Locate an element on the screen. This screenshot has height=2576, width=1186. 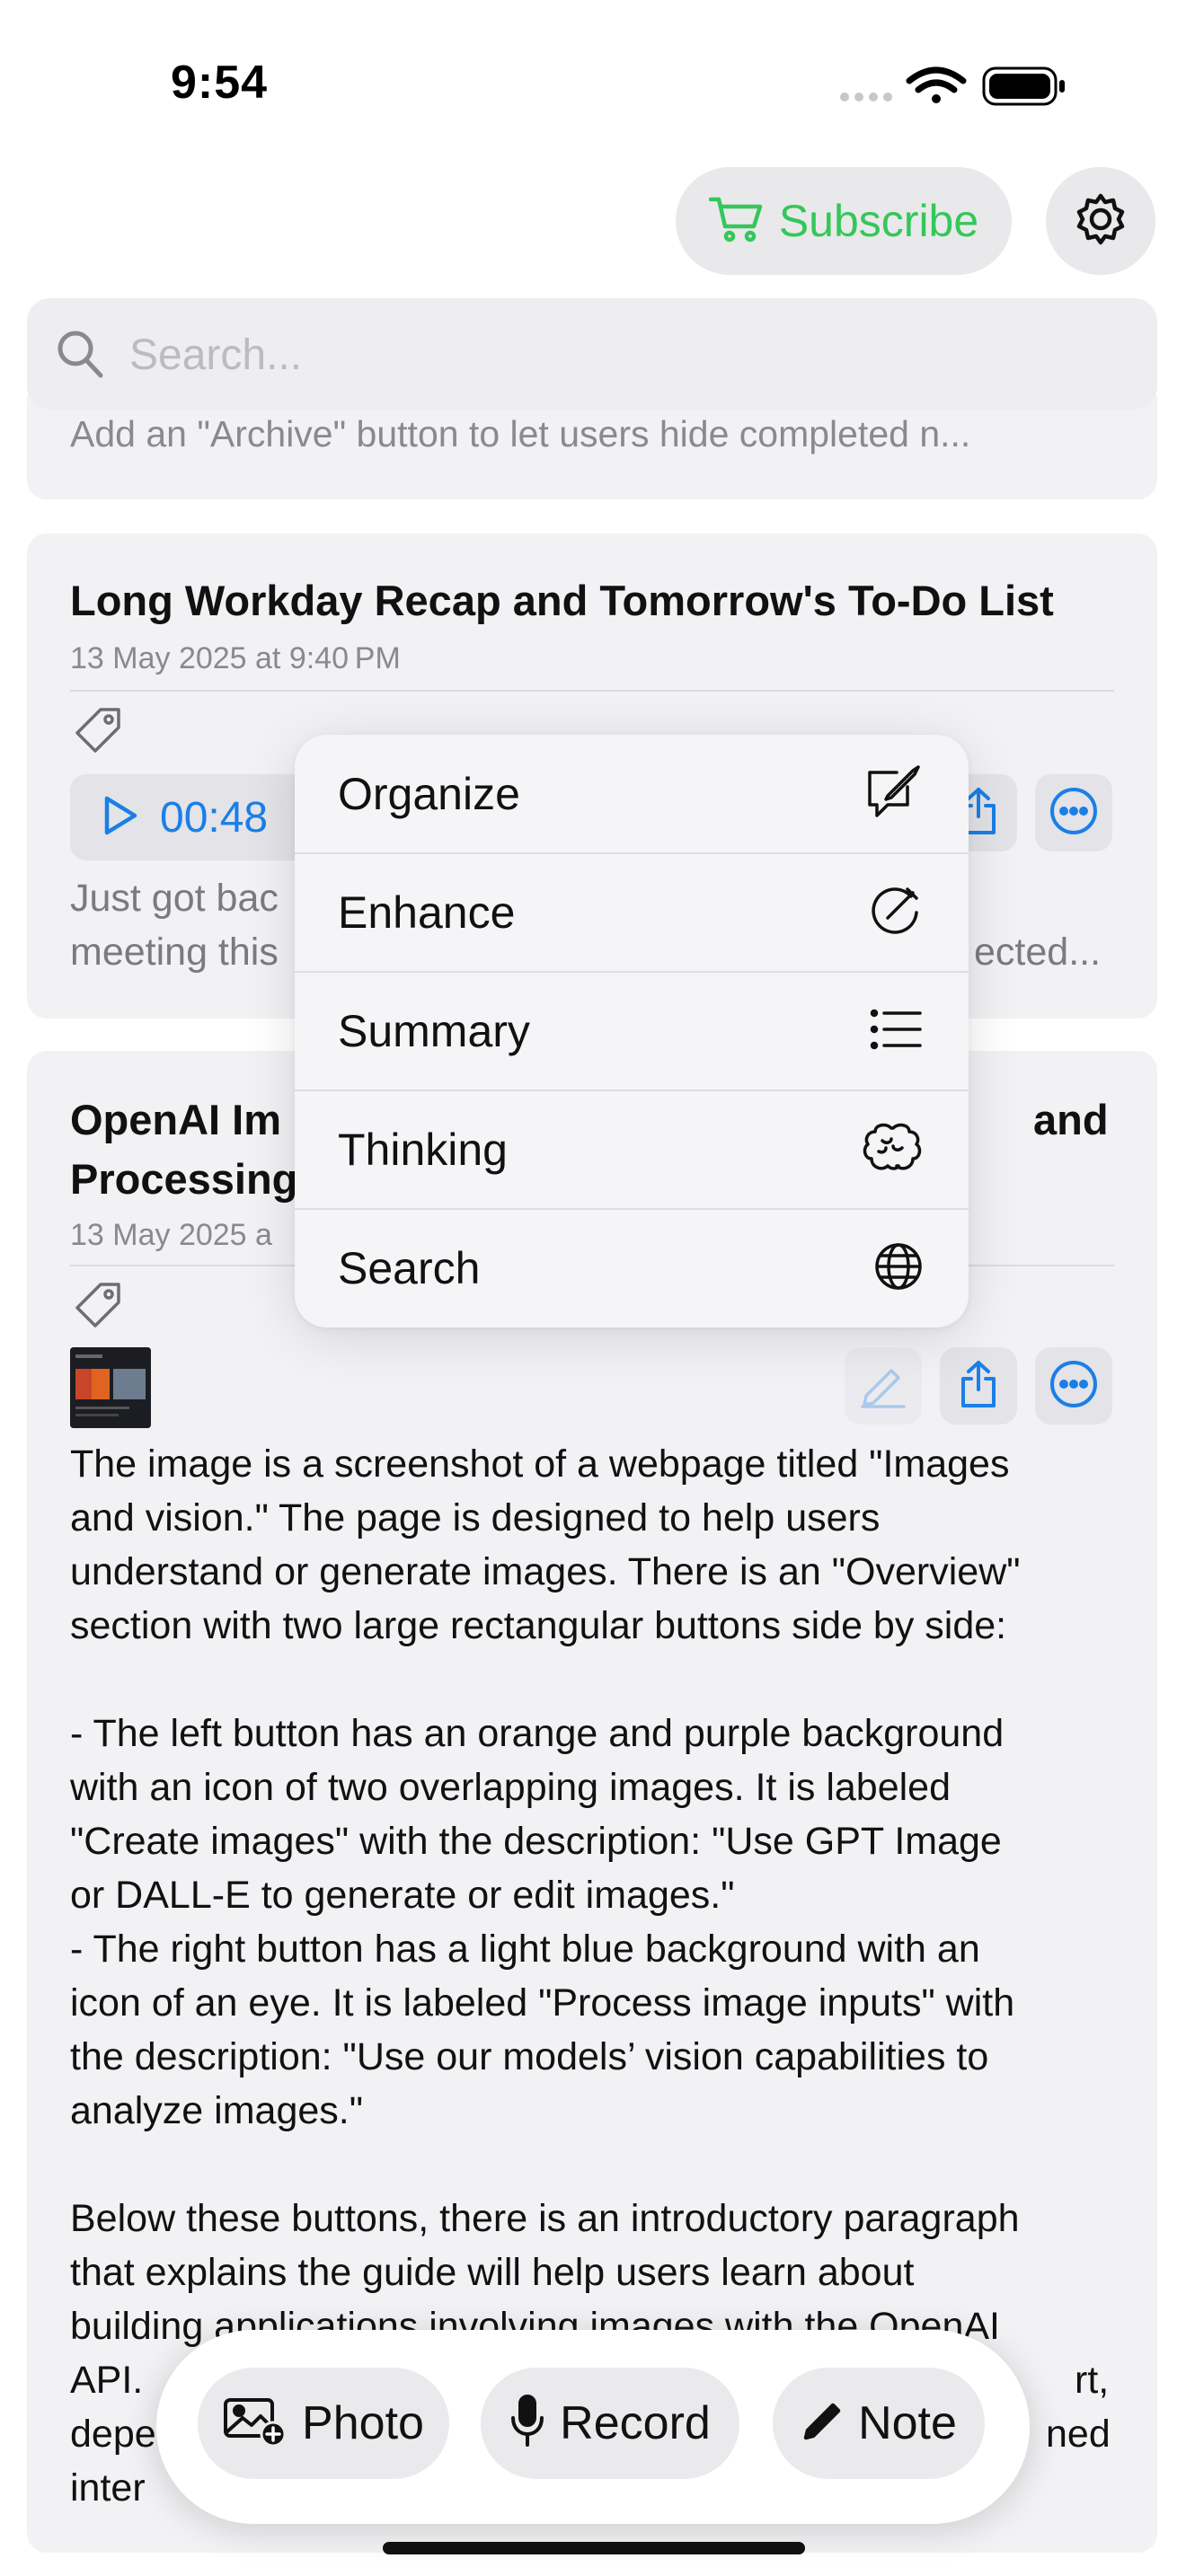
cart-icon is located at coordinates (735, 221).